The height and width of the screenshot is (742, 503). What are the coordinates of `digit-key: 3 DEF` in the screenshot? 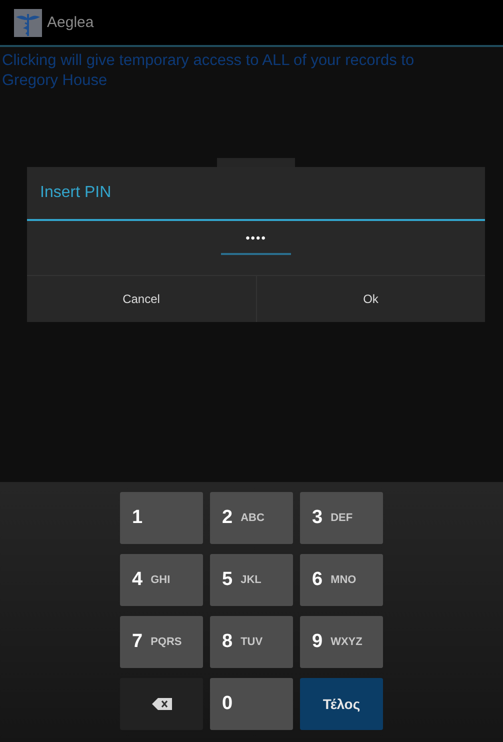 It's located at (341, 518).